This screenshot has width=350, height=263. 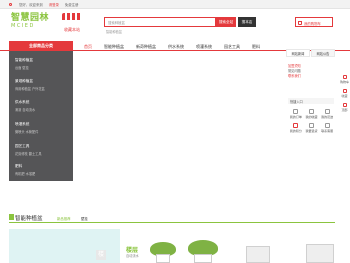 What do you see at coordinates (26, 124) in the screenshot?
I see `category-title: 喷灌系统` at bounding box center [26, 124].